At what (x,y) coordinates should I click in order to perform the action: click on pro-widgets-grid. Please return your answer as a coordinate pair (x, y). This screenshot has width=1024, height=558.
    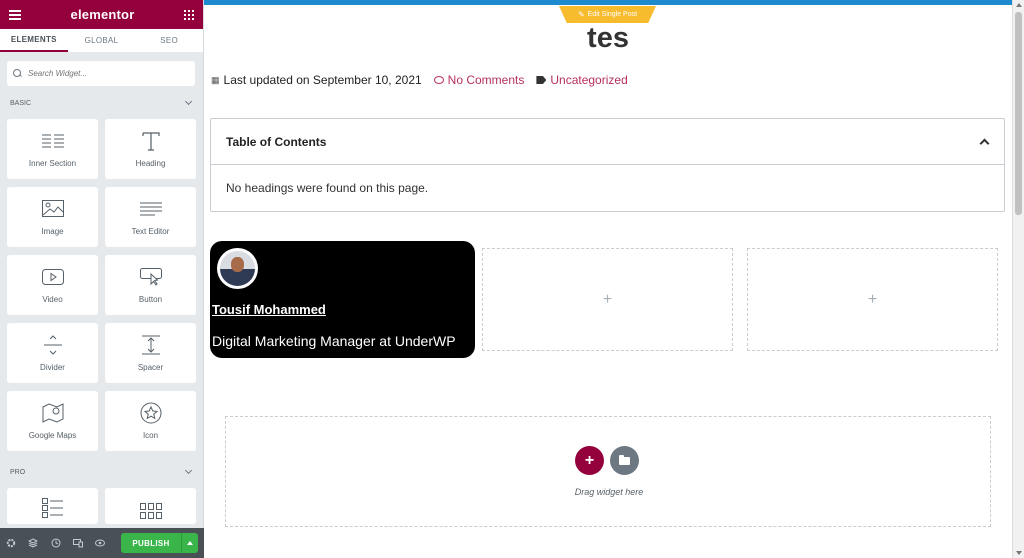
    Looking at the image, I should click on (101, 502).